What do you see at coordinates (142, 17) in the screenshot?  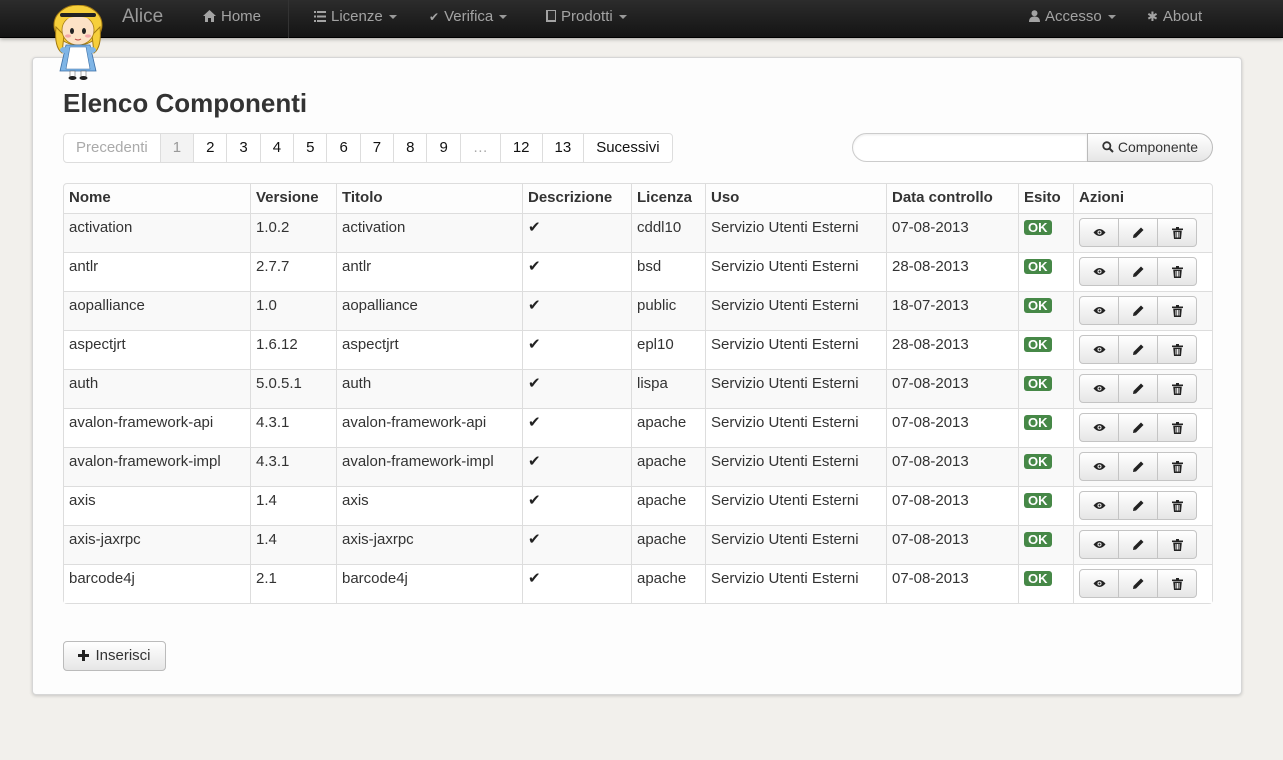 I see `brand-link: Alice` at bounding box center [142, 17].